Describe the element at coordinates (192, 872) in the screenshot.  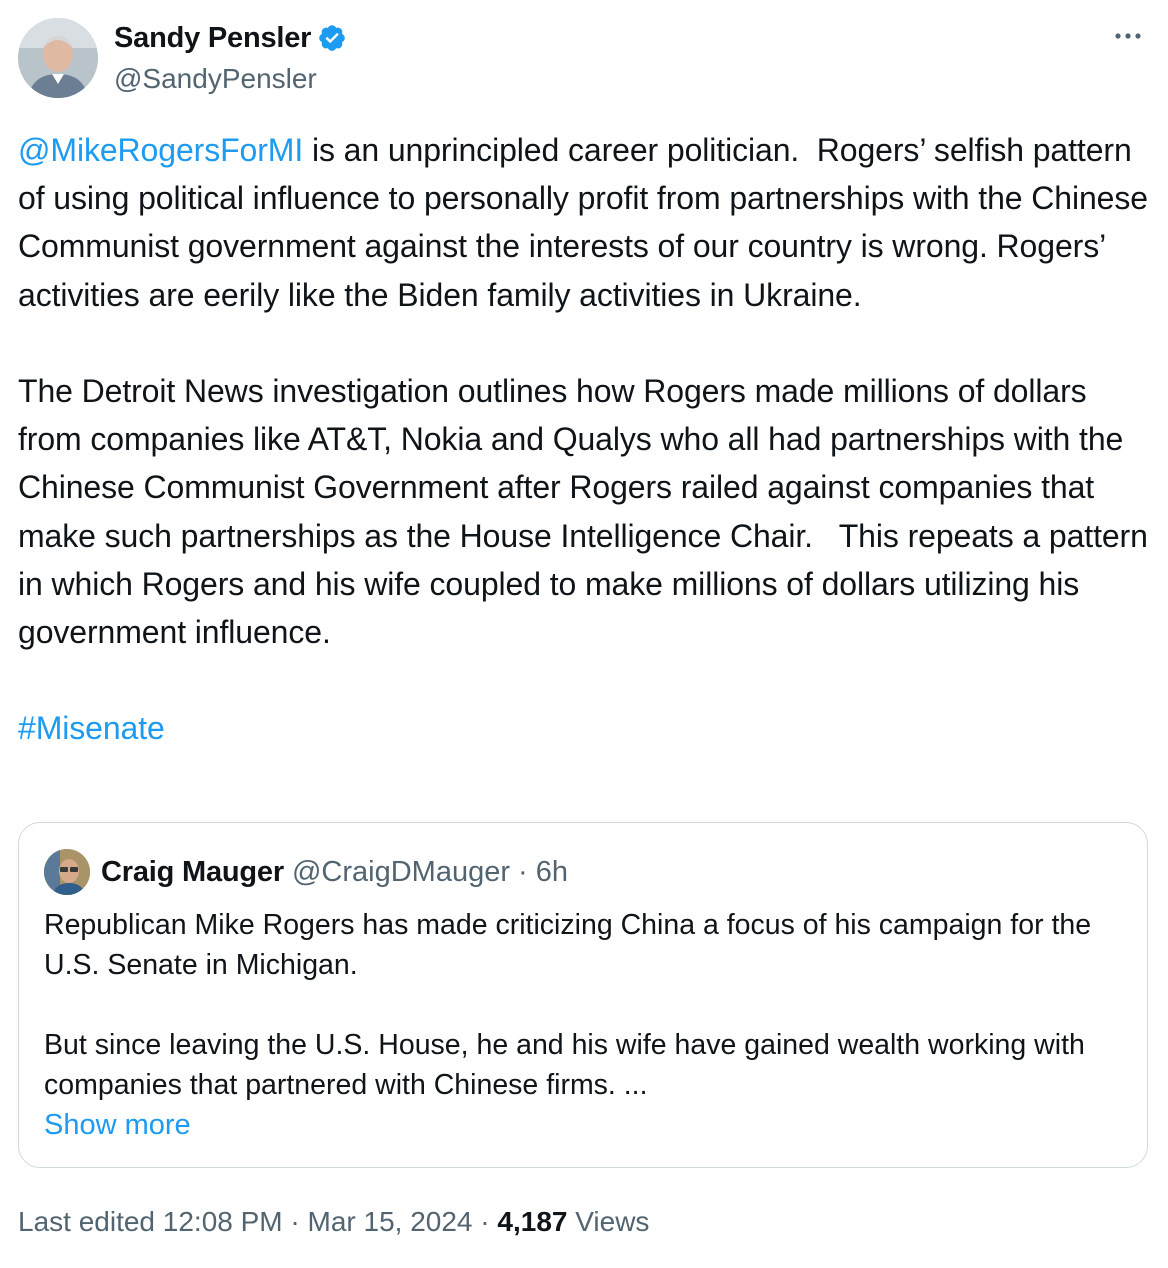
I see `quoted-author-name: Craig Mauger` at that location.